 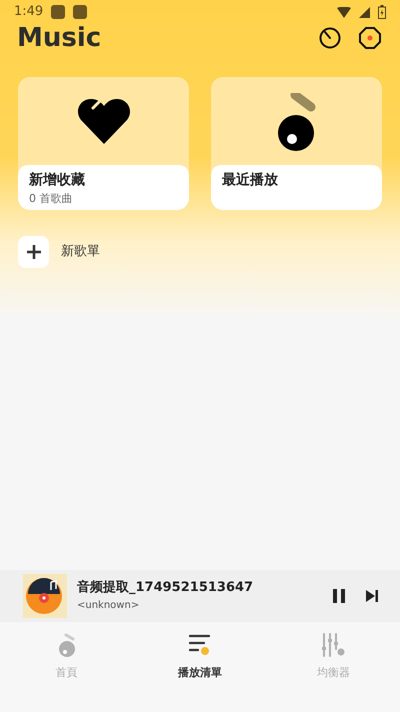 I want to click on card-title: 新增收藏, so click(x=57, y=180).